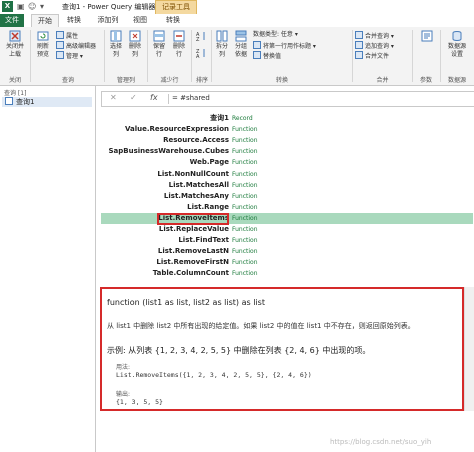 This screenshot has width=474, height=452. Describe the element at coordinates (169, 80) in the screenshot. I see `group-label-reduce-rows: 减少行` at that location.